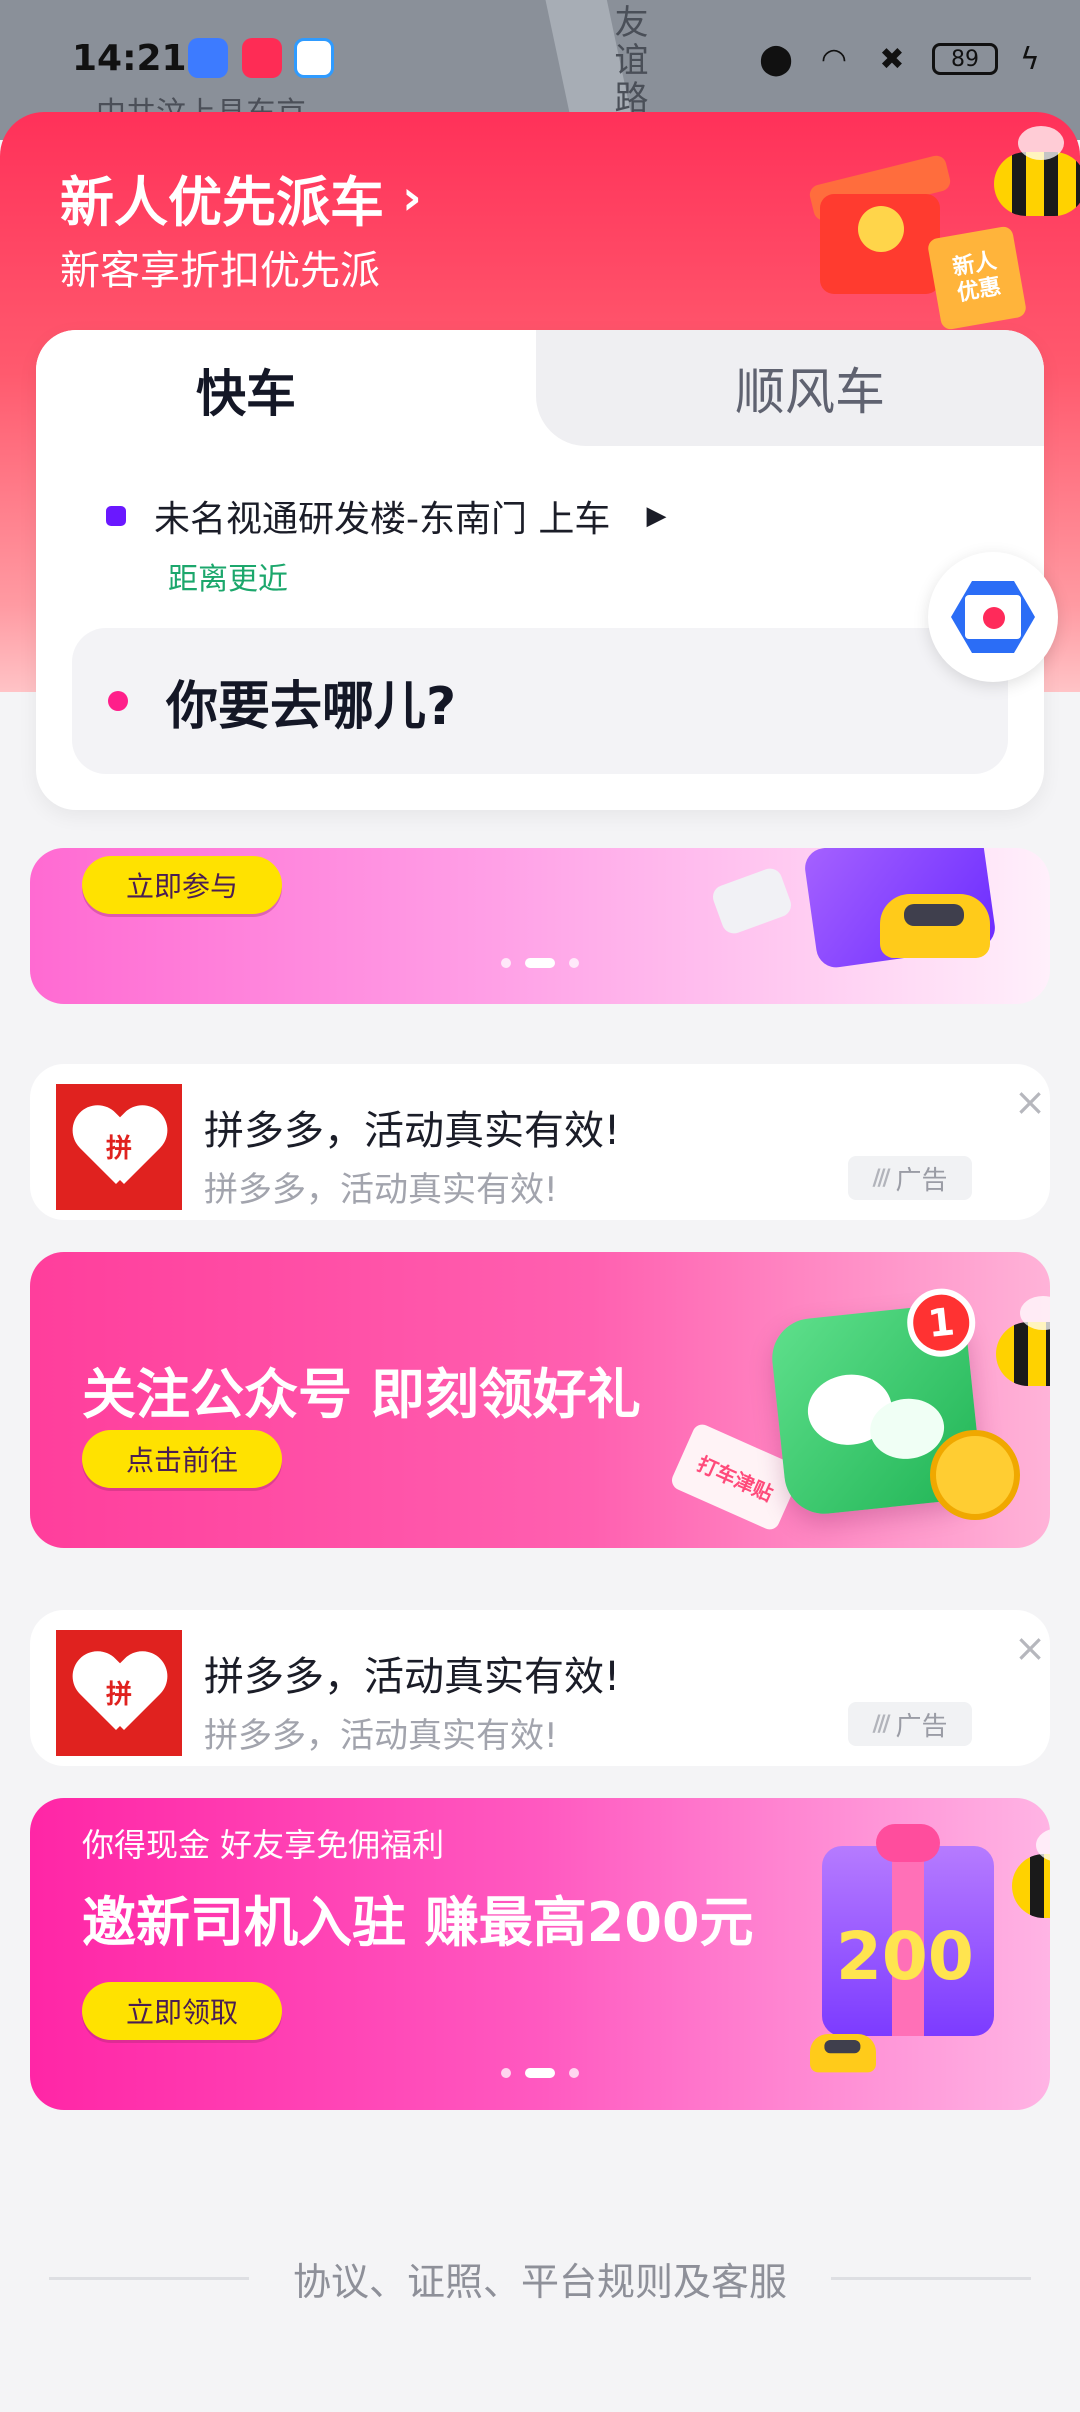 Image resolution: width=1080 pixels, height=2412 pixels. I want to click on tab-express: 快车, so click(286, 390).